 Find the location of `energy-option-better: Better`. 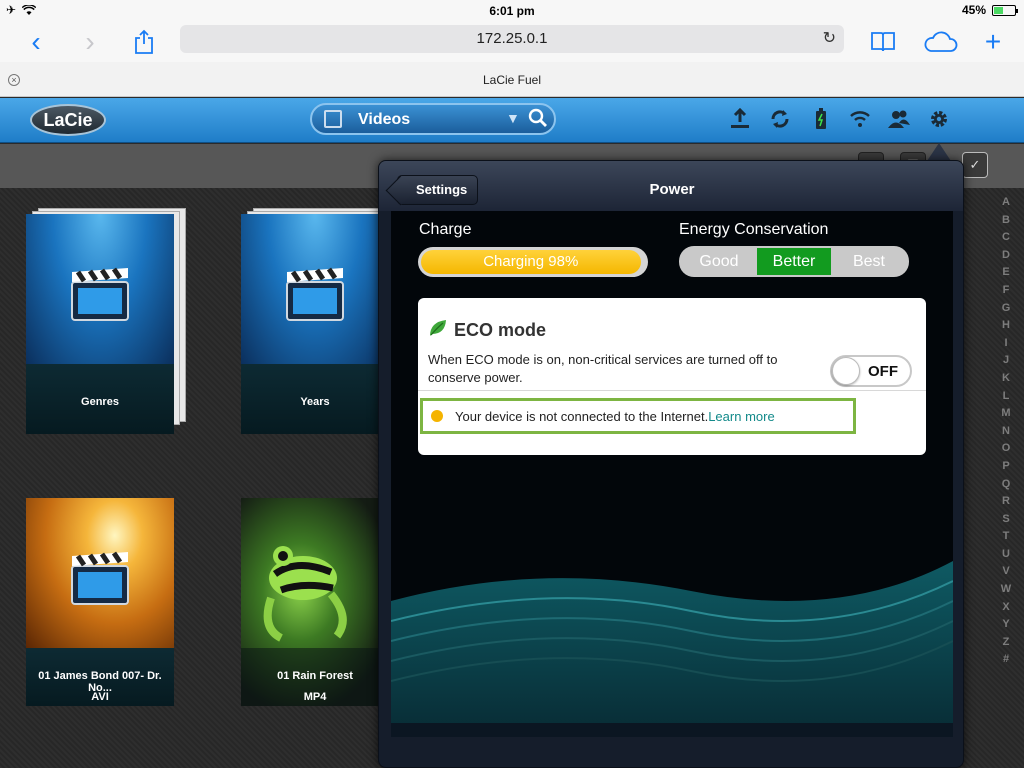

energy-option-better: Better is located at coordinates (794, 261).